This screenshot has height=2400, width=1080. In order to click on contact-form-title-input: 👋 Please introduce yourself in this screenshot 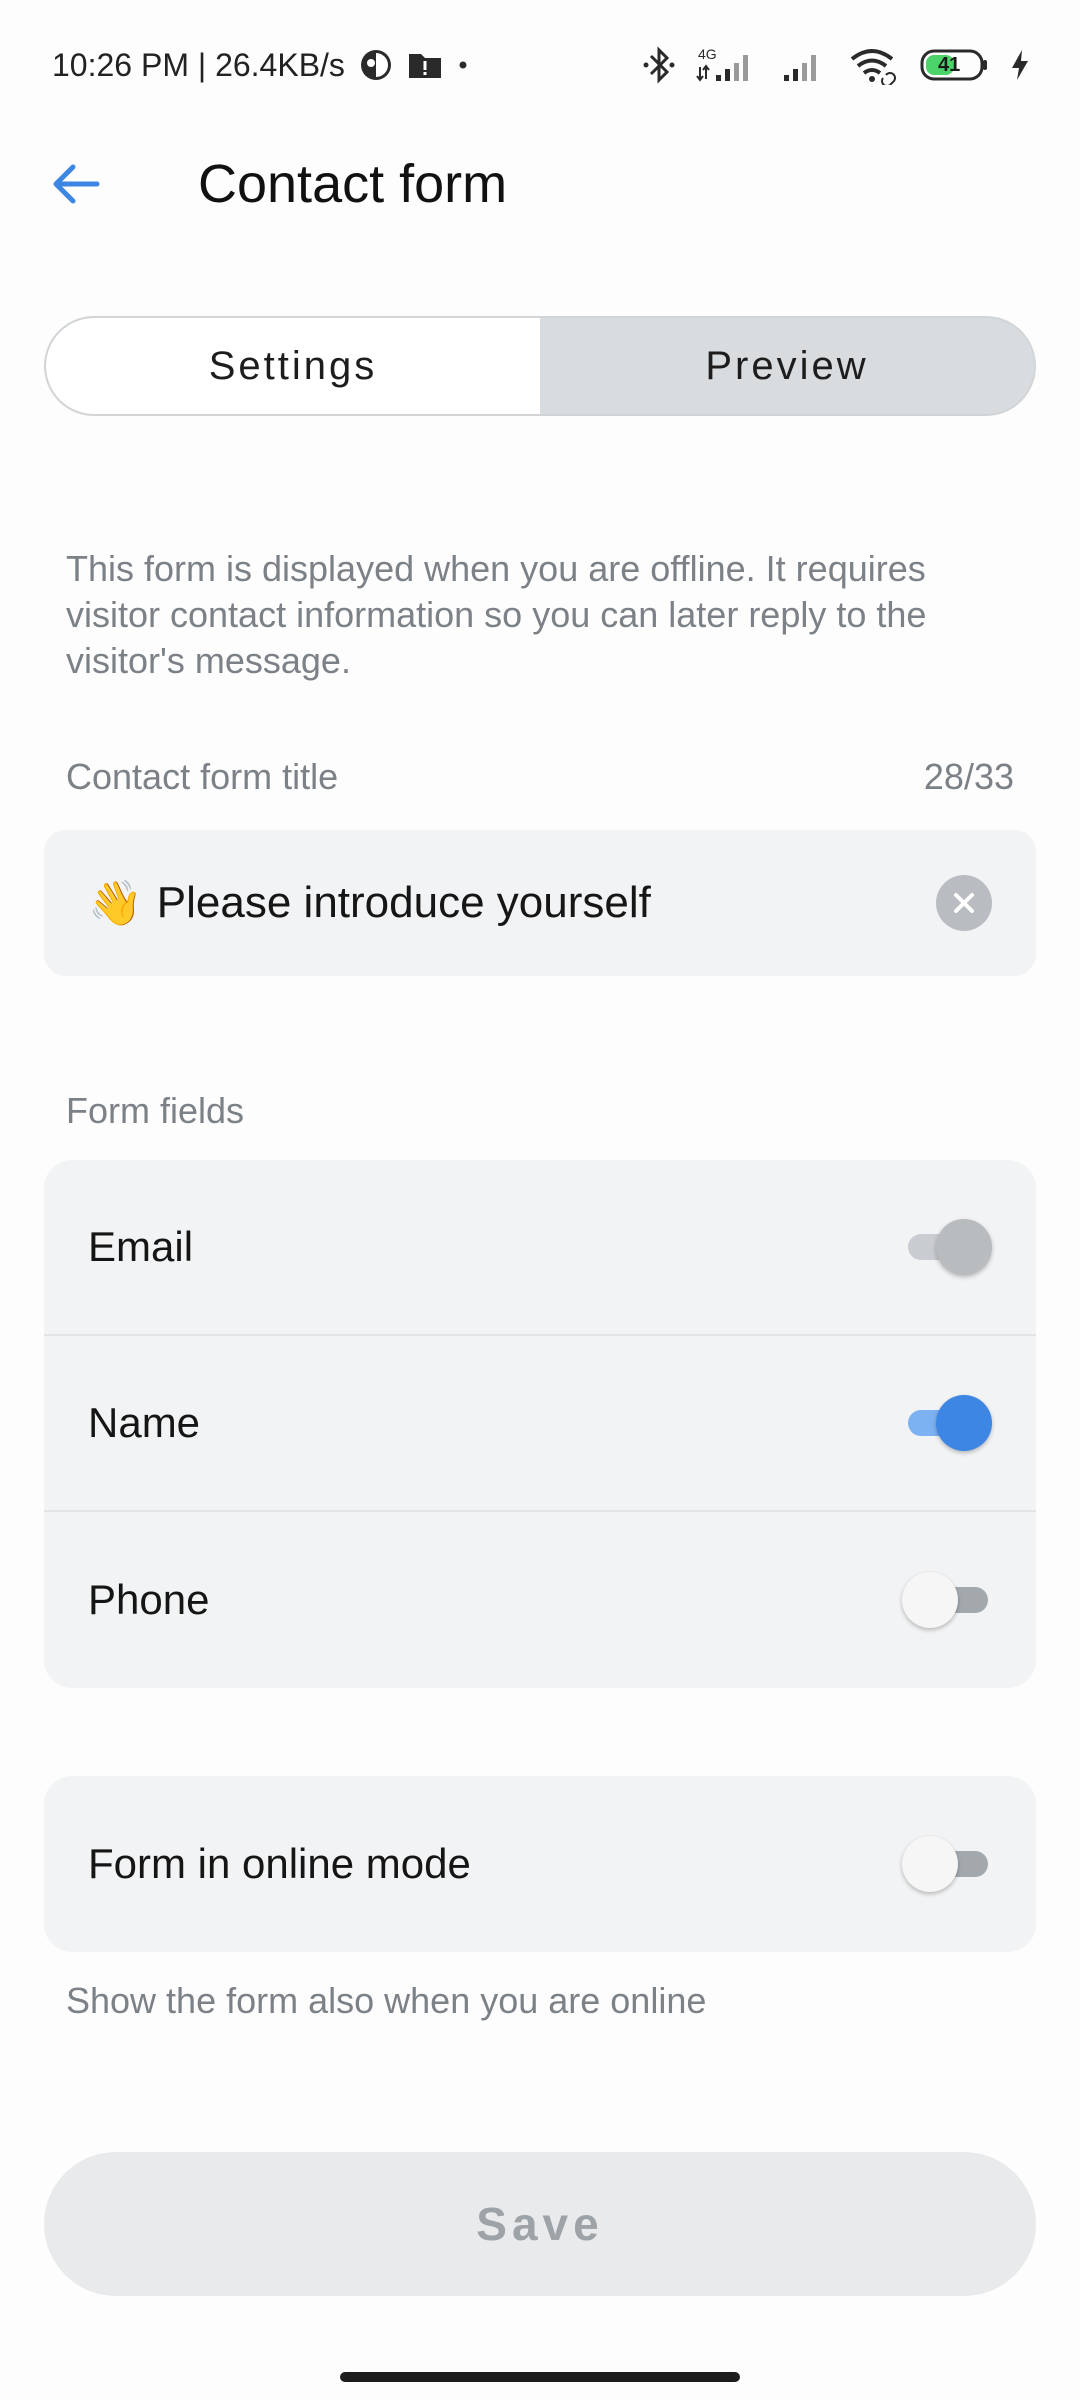, I will do `click(540, 903)`.